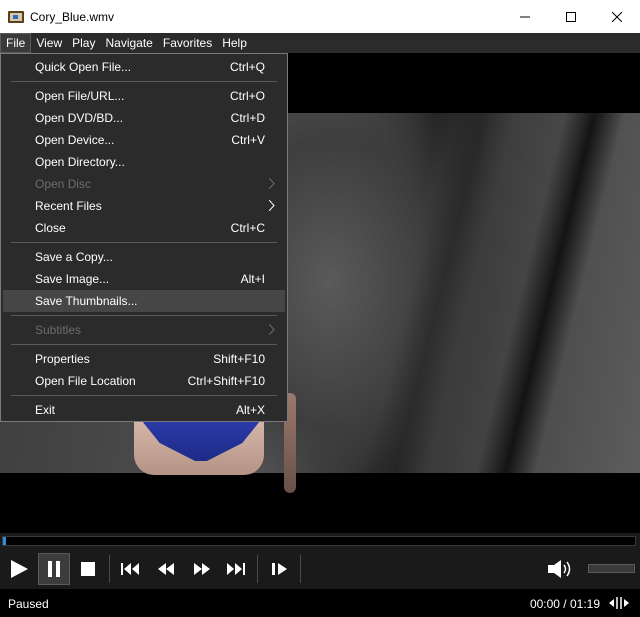  I want to click on maximize-button, so click(571, 16).